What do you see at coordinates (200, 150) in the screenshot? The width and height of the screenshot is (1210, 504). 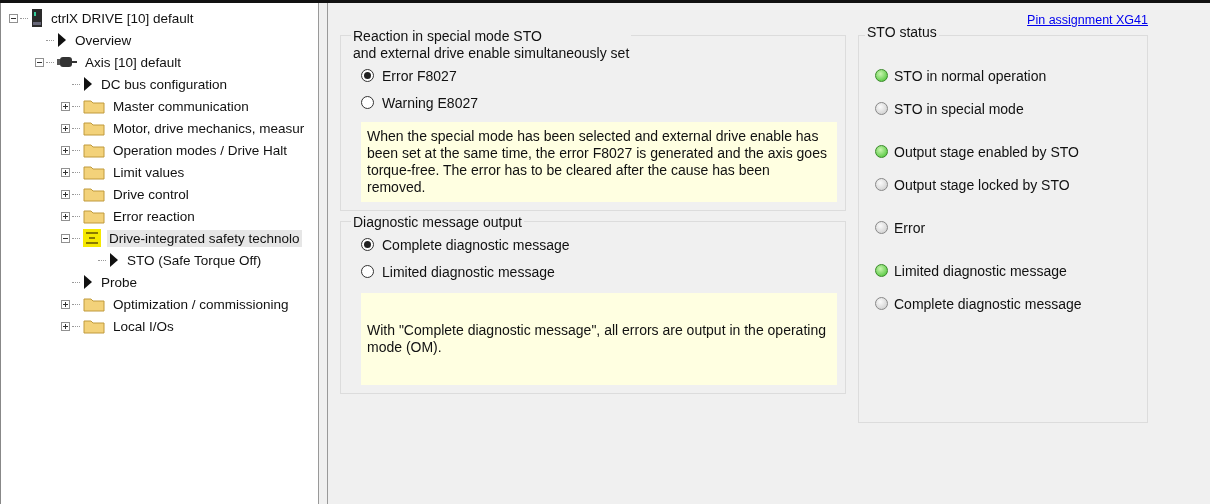 I see `tree-item: Operation modes / Drive Halt` at bounding box center [200, 150].